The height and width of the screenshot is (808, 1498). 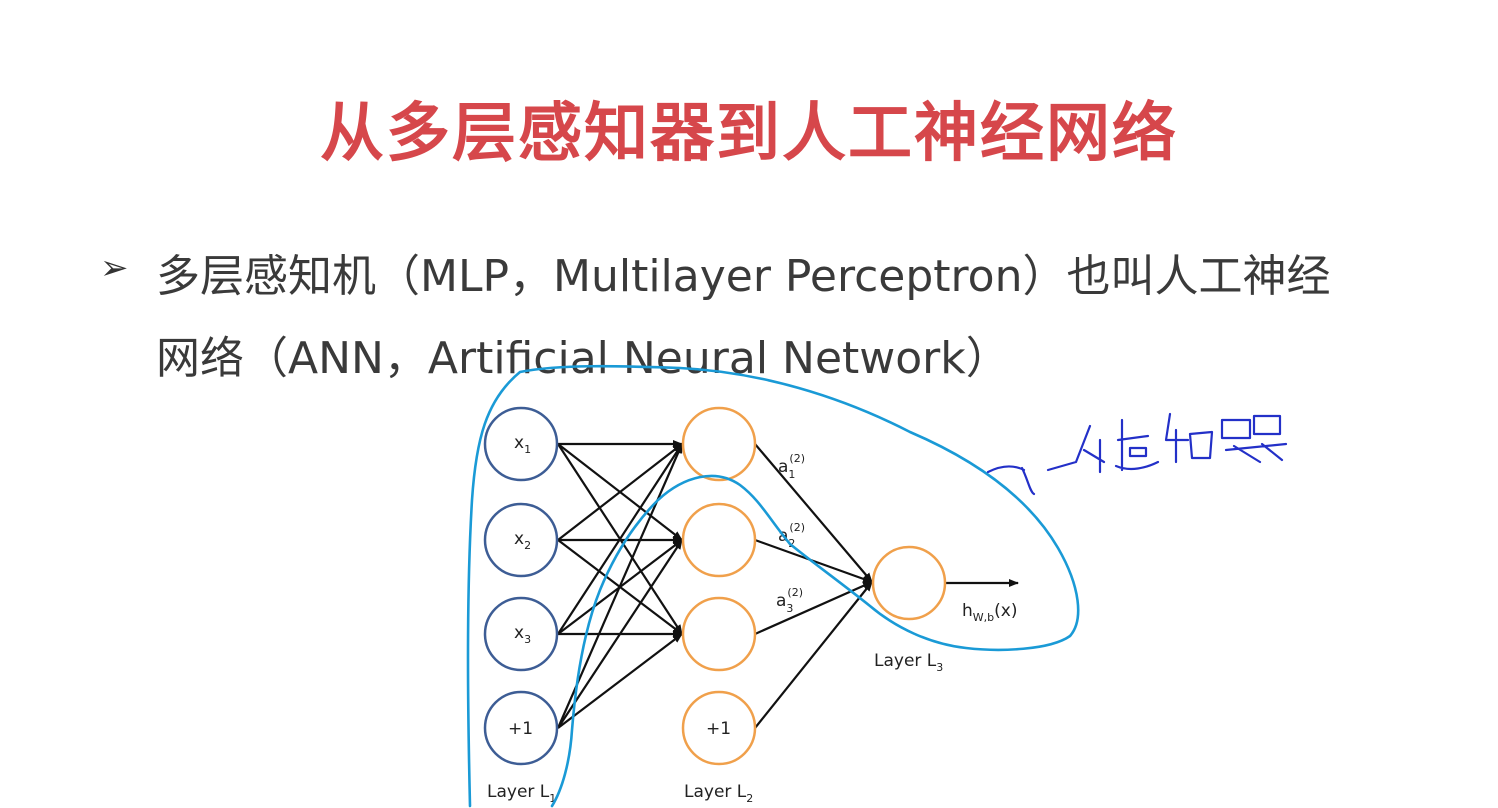 What do you see at coordinates (791, 466) in the screenshot?
I see `activation-label-a1: a1(2)` at bounding box center [791, 466].